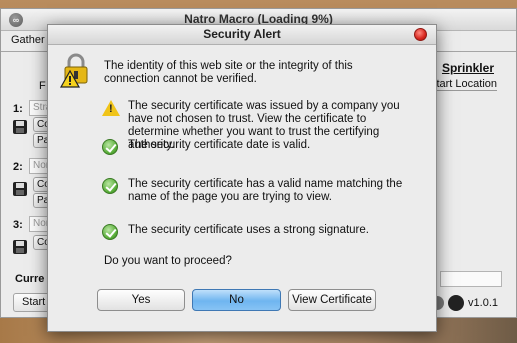 This screenshot has width=517, height=343. Describe the element at coordinates (141, 300) in the screenshot. I see `yes-button: Yes` at that location.